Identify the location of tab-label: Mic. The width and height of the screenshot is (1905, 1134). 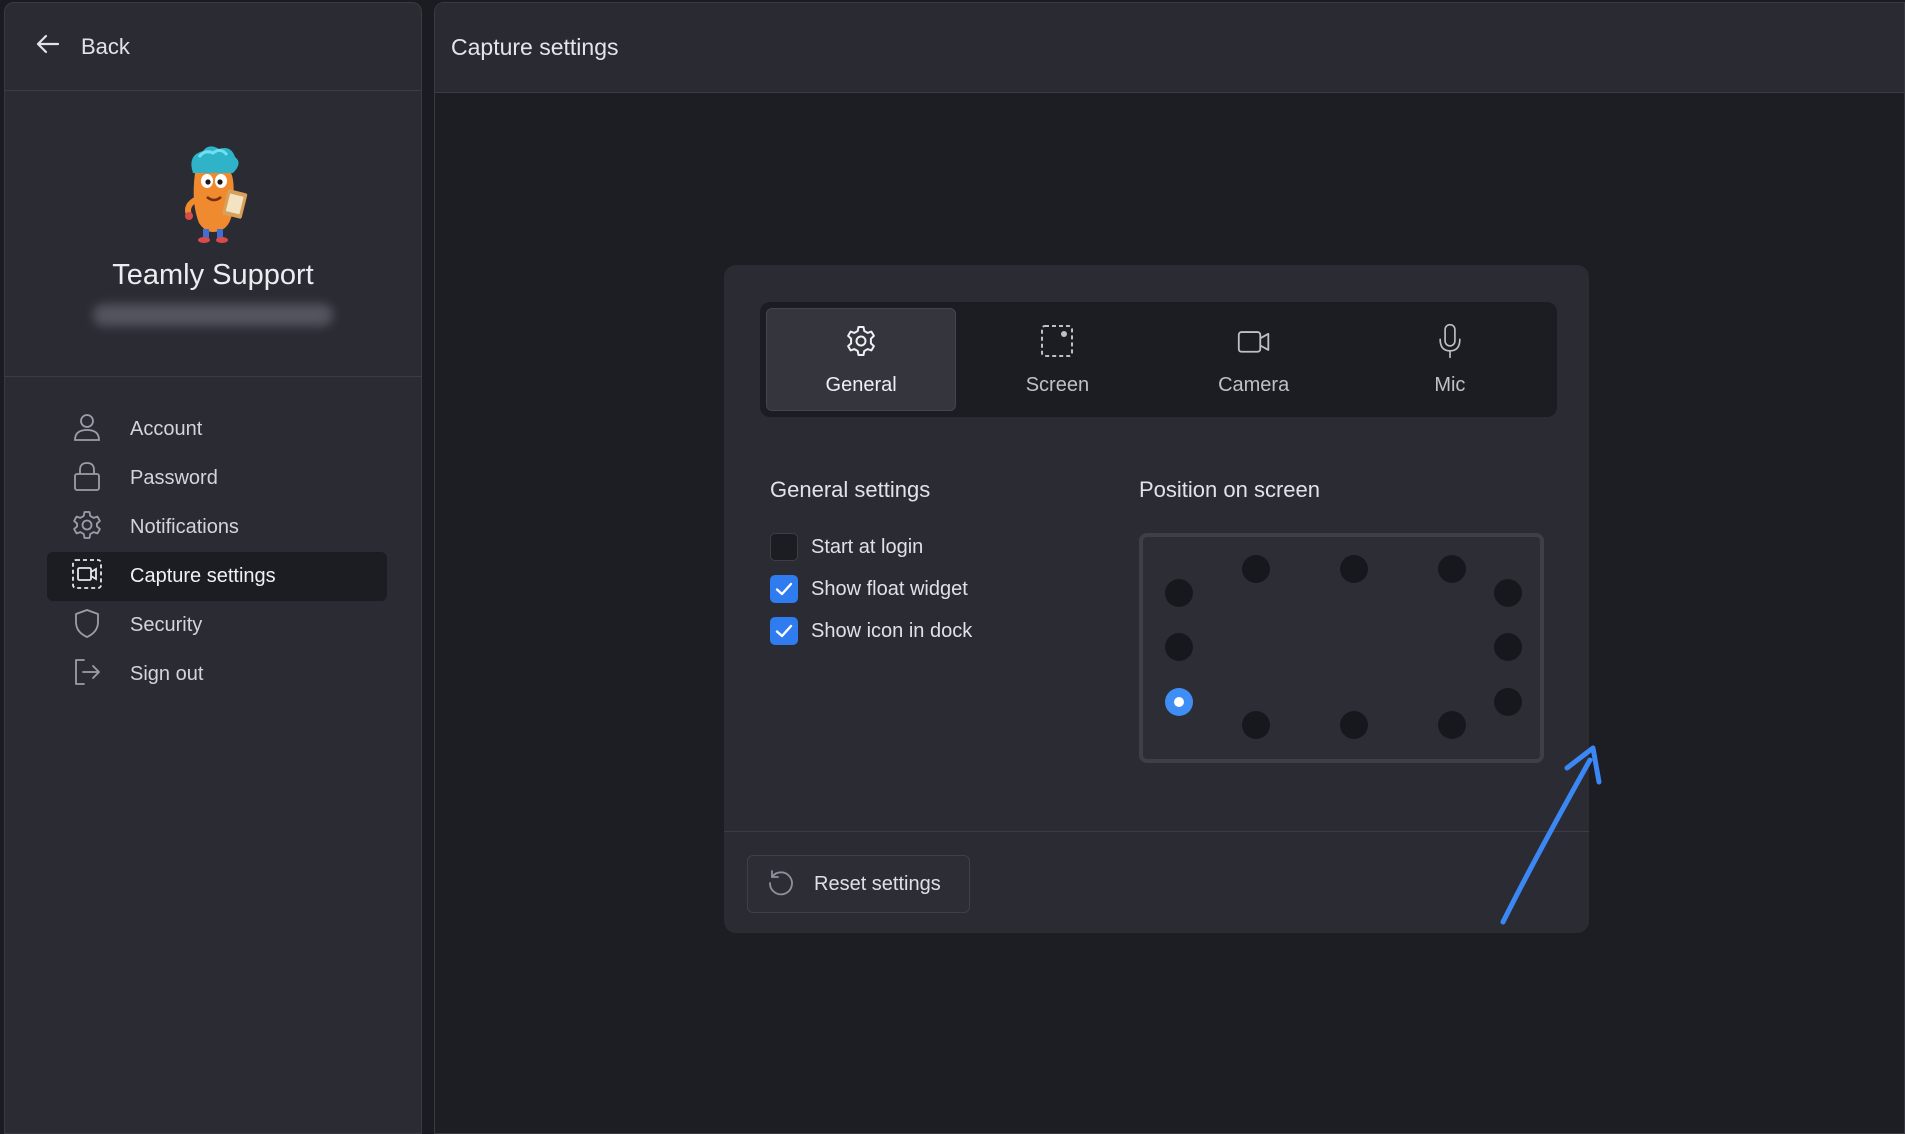
(1450, 384).